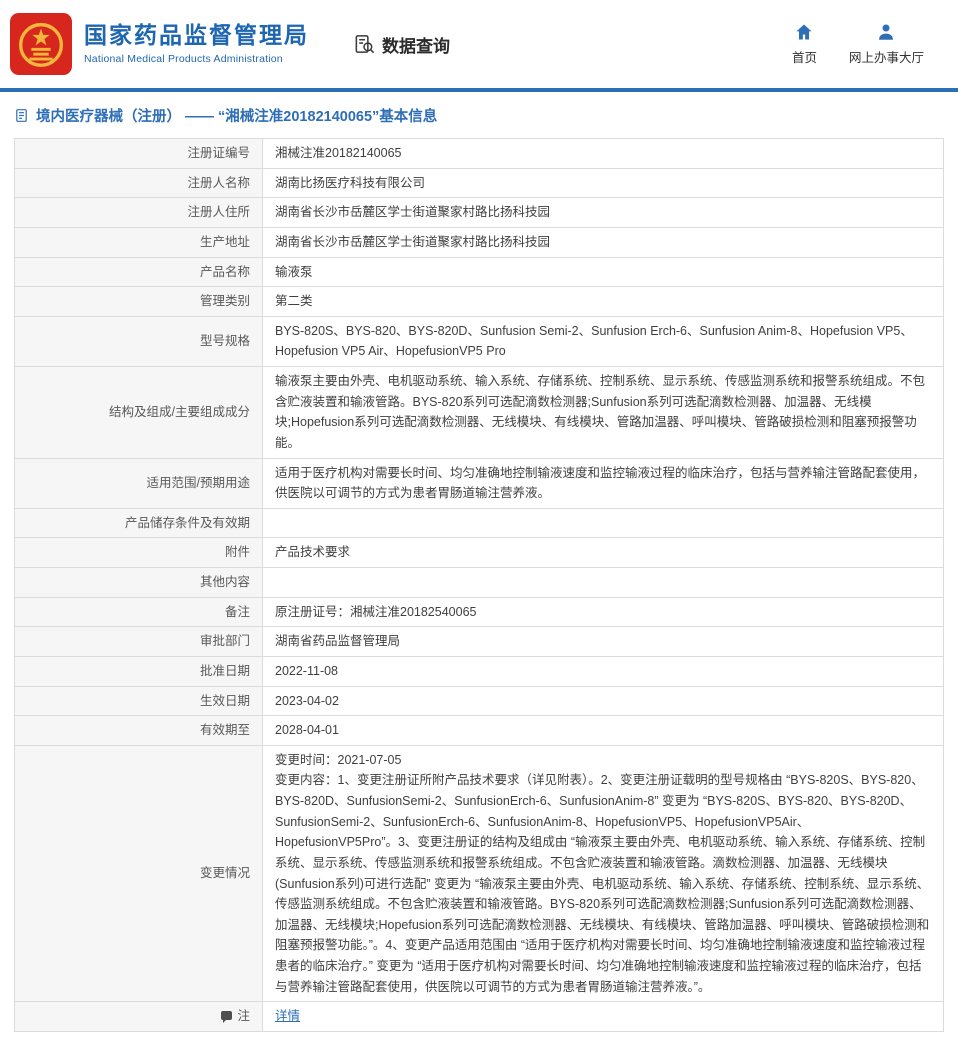  What do you see at coordinates (138, 212) in the screenshot?
I see `row-label: 注册人住所` at bounding box center [138, 212].